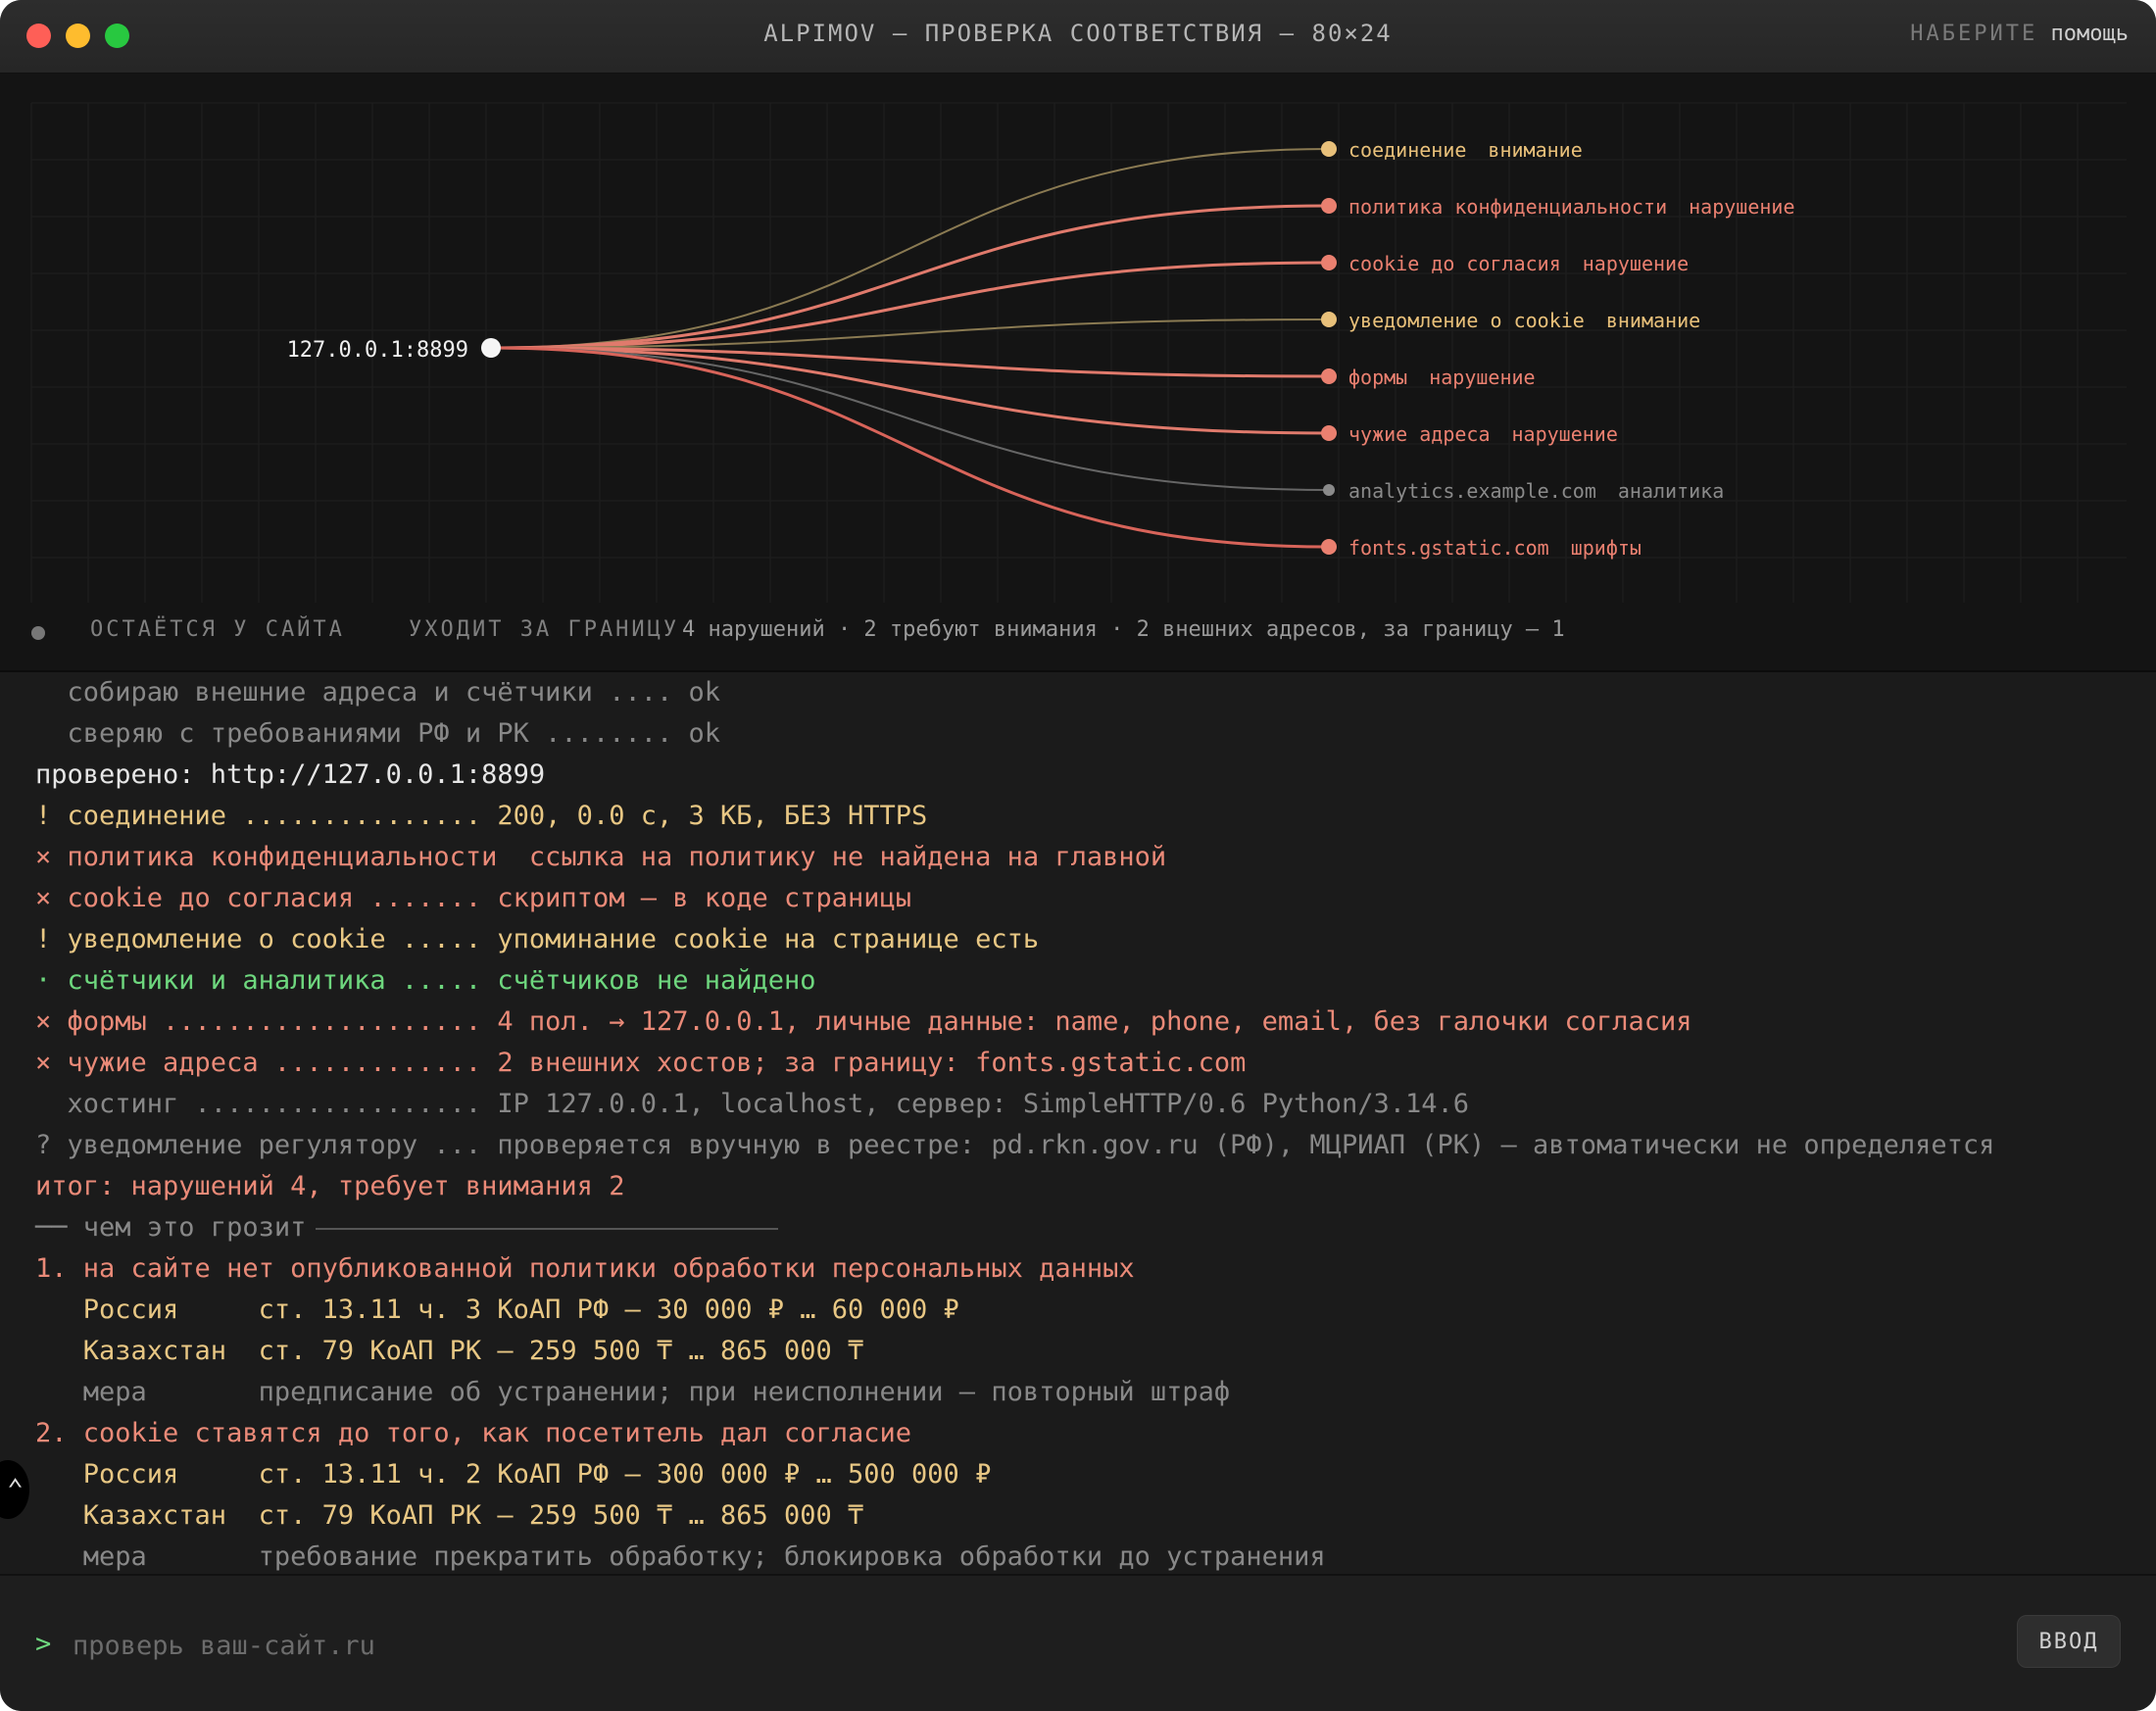  I want to click on prompt-symbol: >, so click(43, 1644).